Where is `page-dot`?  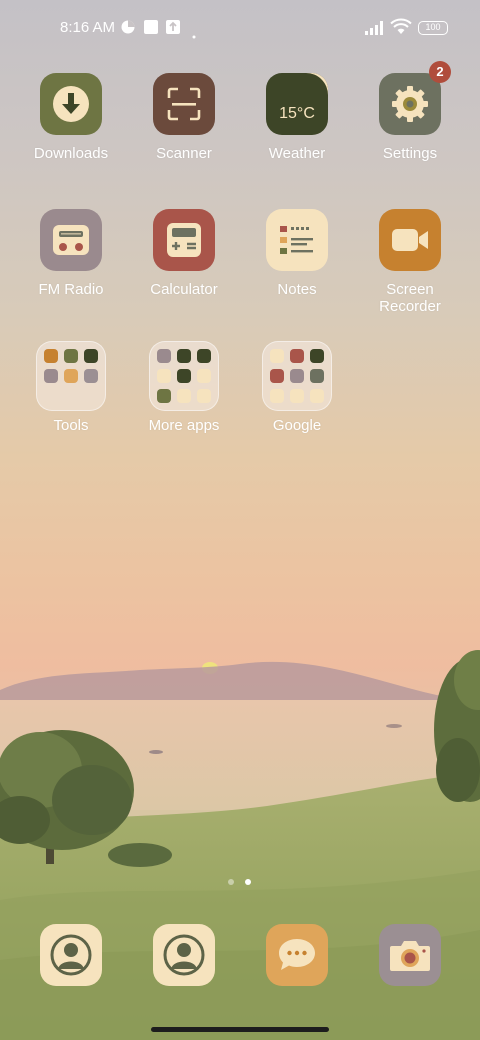
page-dot is located at coordinates (231, 882).